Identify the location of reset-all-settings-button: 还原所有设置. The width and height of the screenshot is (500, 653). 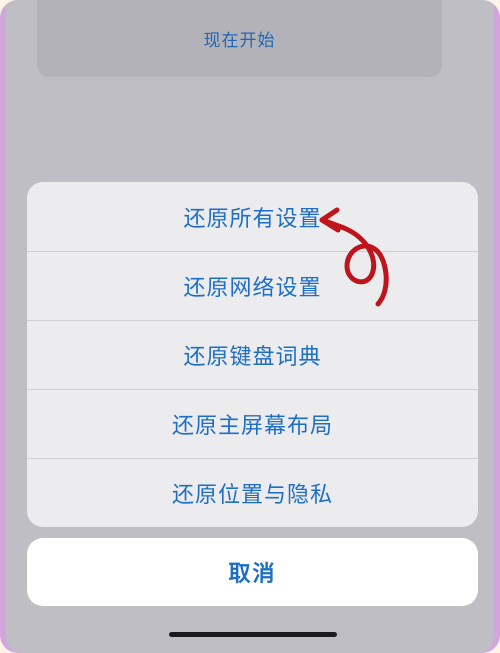
(252, 216).